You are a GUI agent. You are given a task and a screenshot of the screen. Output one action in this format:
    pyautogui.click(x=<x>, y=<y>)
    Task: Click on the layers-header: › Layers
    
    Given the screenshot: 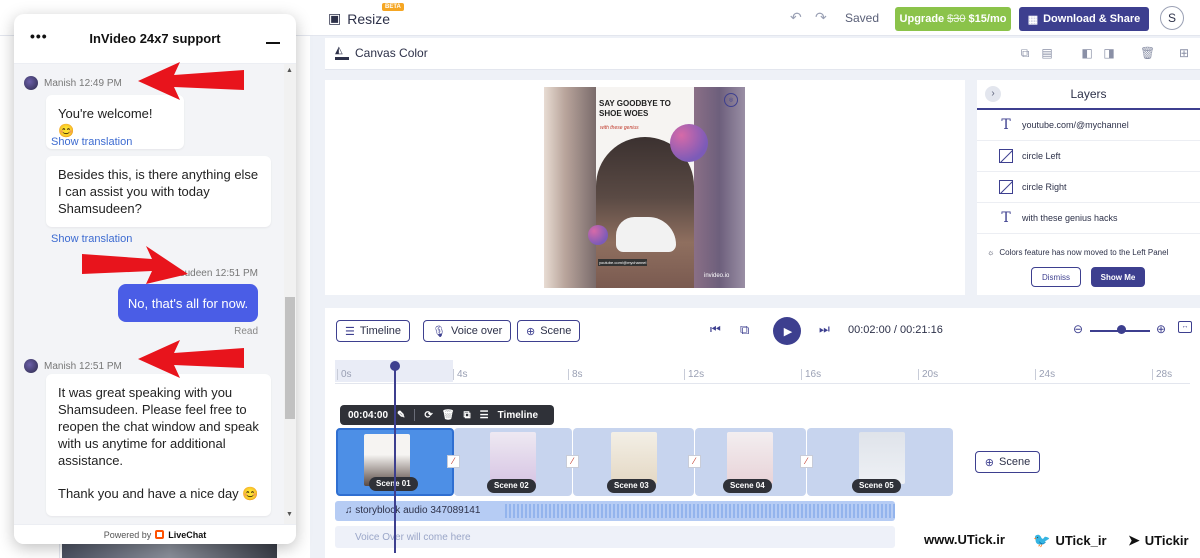 What is the action you would take?
    pyautogui.click(x=1088, y=95)
    